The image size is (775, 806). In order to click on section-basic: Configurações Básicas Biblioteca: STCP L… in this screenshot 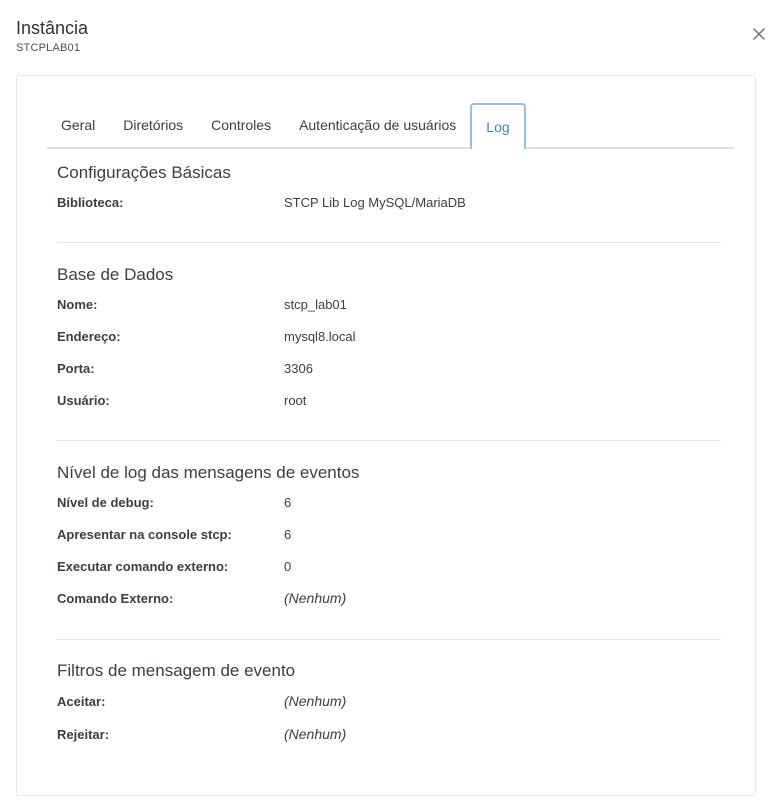, I will do `click(389, 190)`.